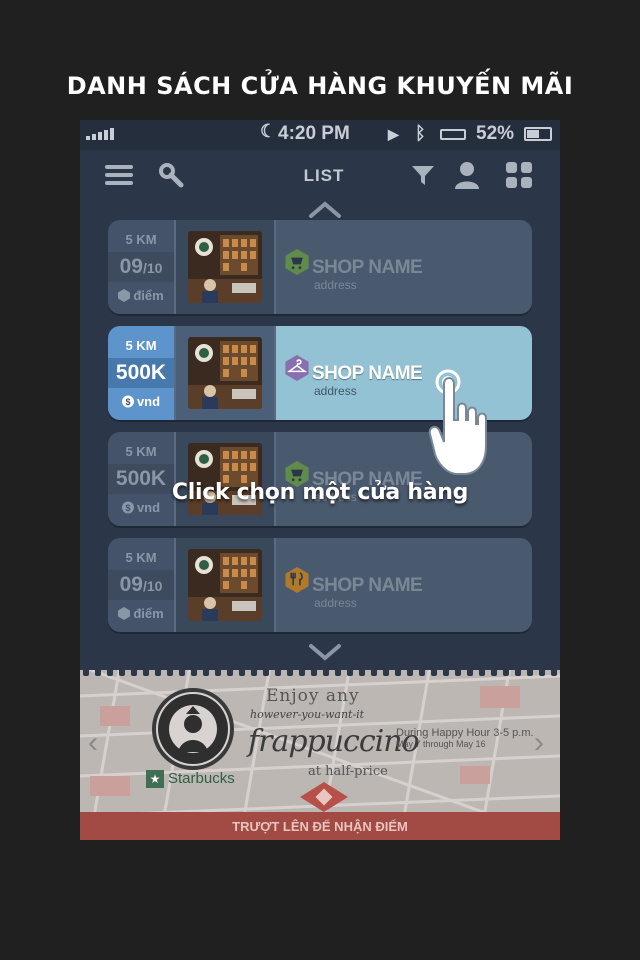 This screenshot has height=960, width=640. What do you see at coordinates (190, 779) in the screenshot?
I see `brand-label: ★ Starbucks` at bounding box center [190, 779].